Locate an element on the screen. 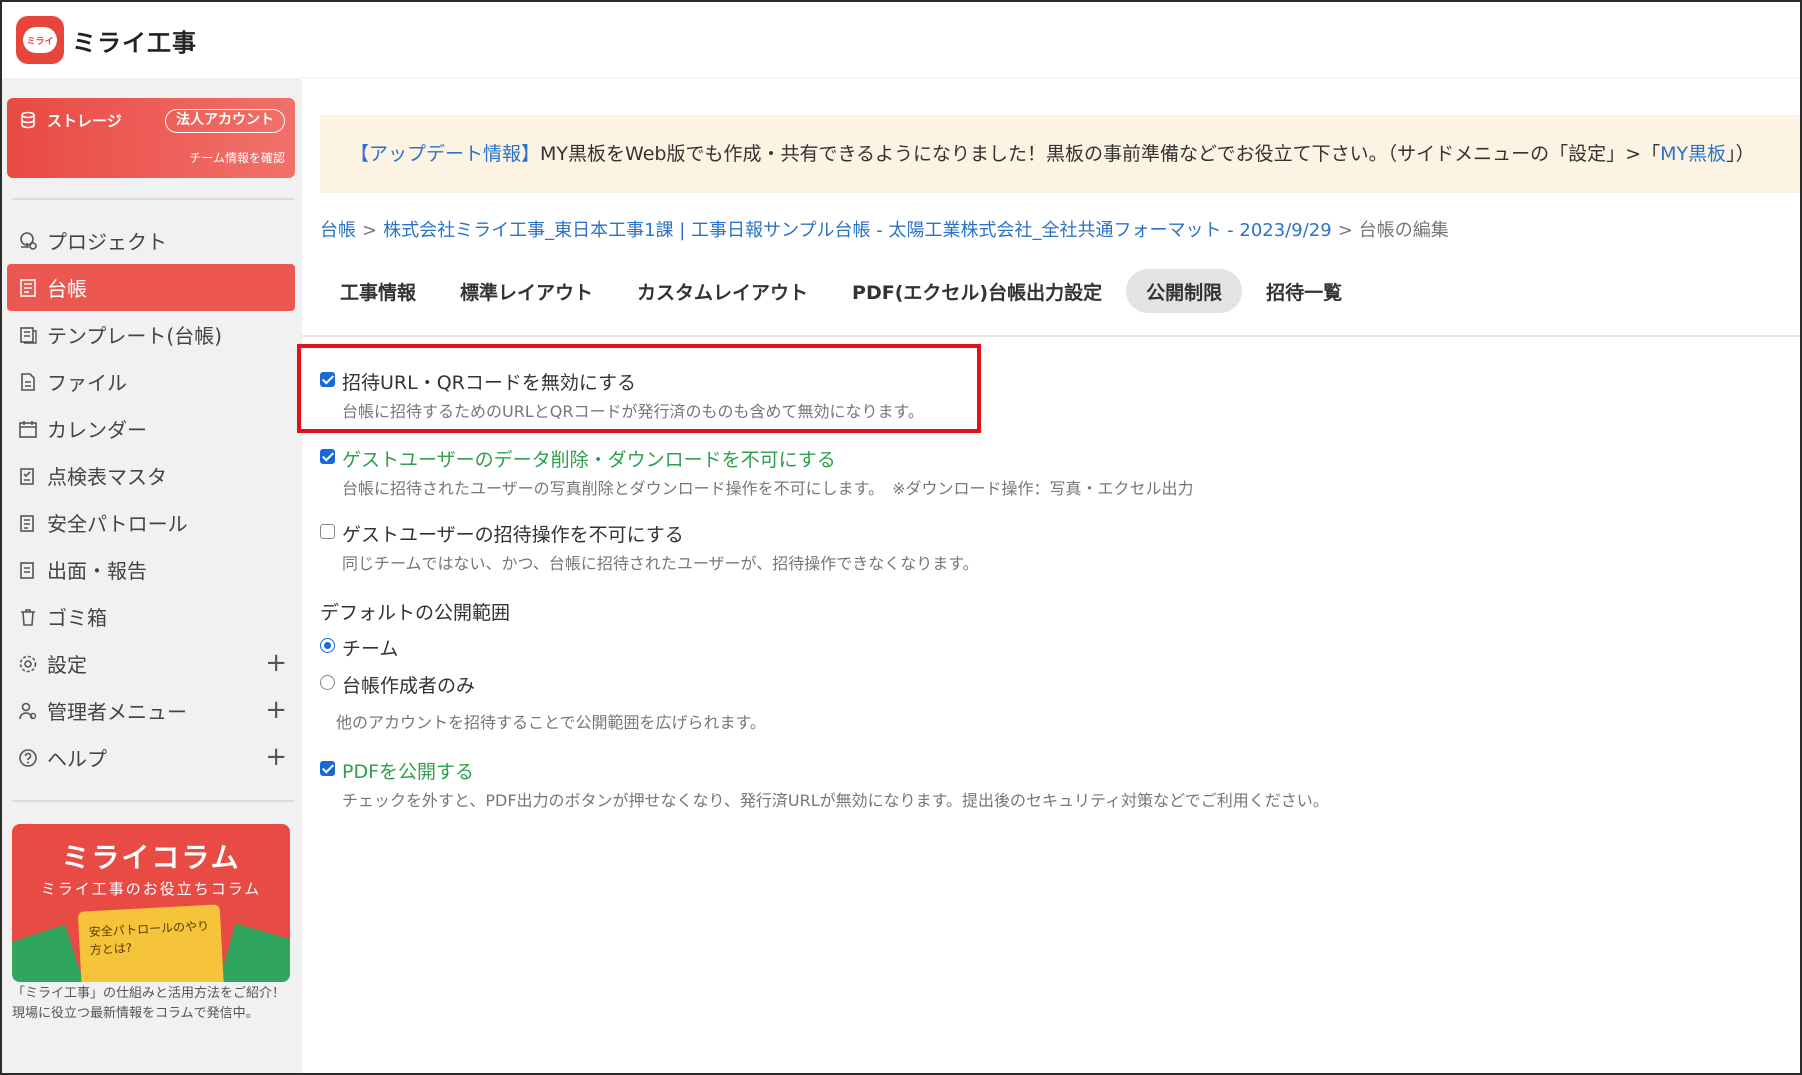  sidebar-item-checklist-master: 点検表マスタ is located at coordinates (151, 475).